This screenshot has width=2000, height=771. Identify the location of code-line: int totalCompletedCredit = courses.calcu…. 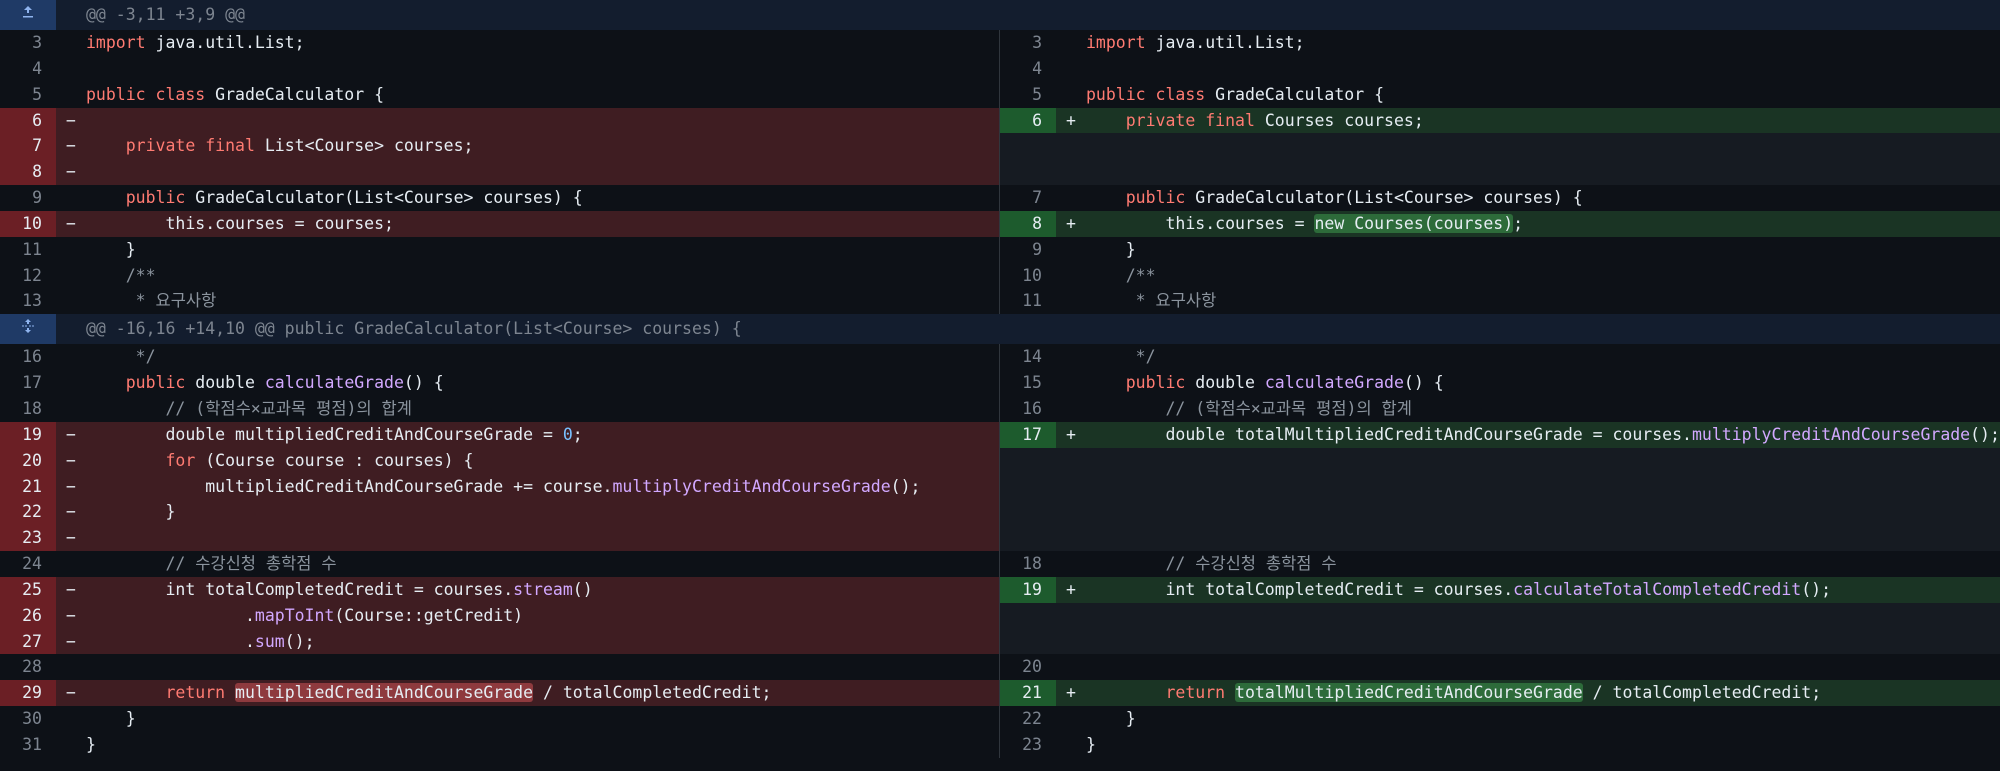
(1543, 589).